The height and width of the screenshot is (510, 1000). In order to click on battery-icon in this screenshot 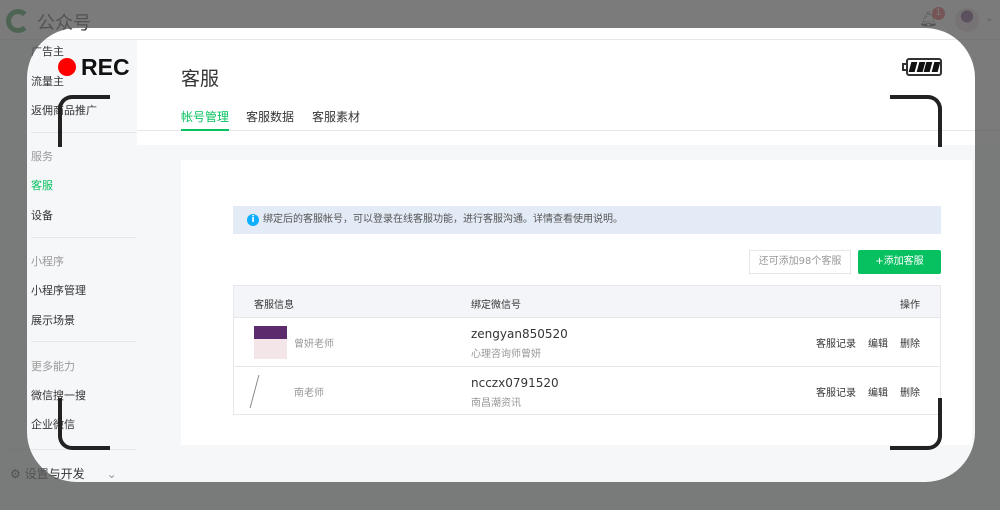, I will do `click(924, 67)`.